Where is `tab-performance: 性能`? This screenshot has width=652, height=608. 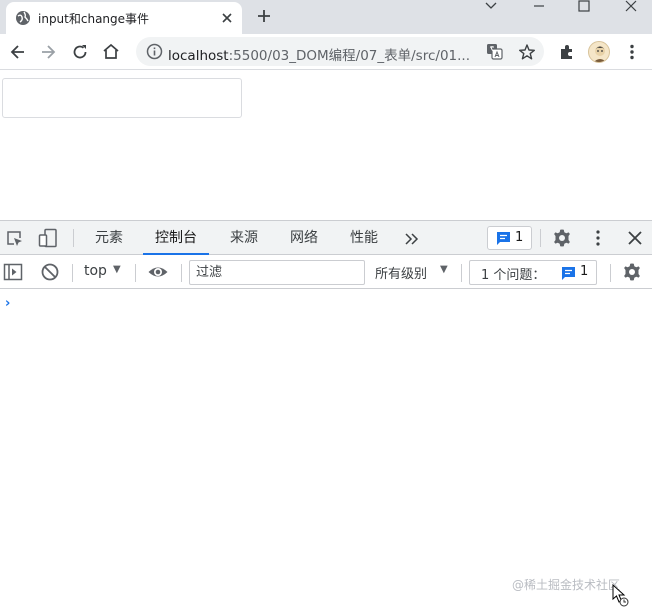
tab-performance: 性能 is located at coordinates (364, 238).